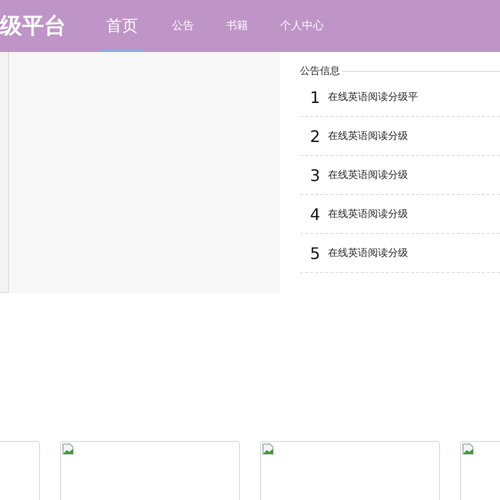  What do you see at coordinates (316, 97) in the screenshot?
I see `notice-number: 1` at bounding box center [316, 97].